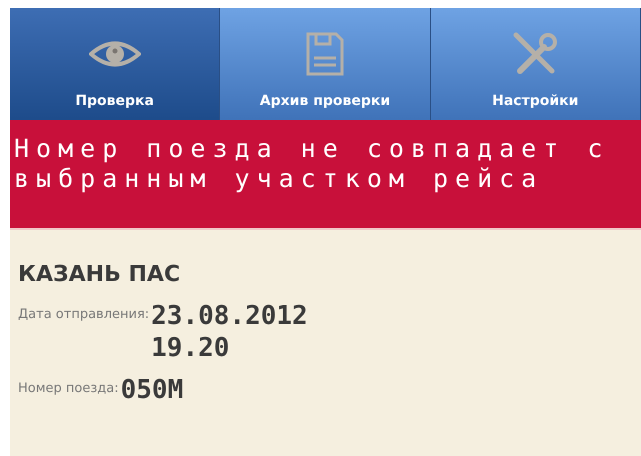  Describe the element at coordinates (84, 315) in the screenshot. I see `field-label: Дата отправления:` at that location.